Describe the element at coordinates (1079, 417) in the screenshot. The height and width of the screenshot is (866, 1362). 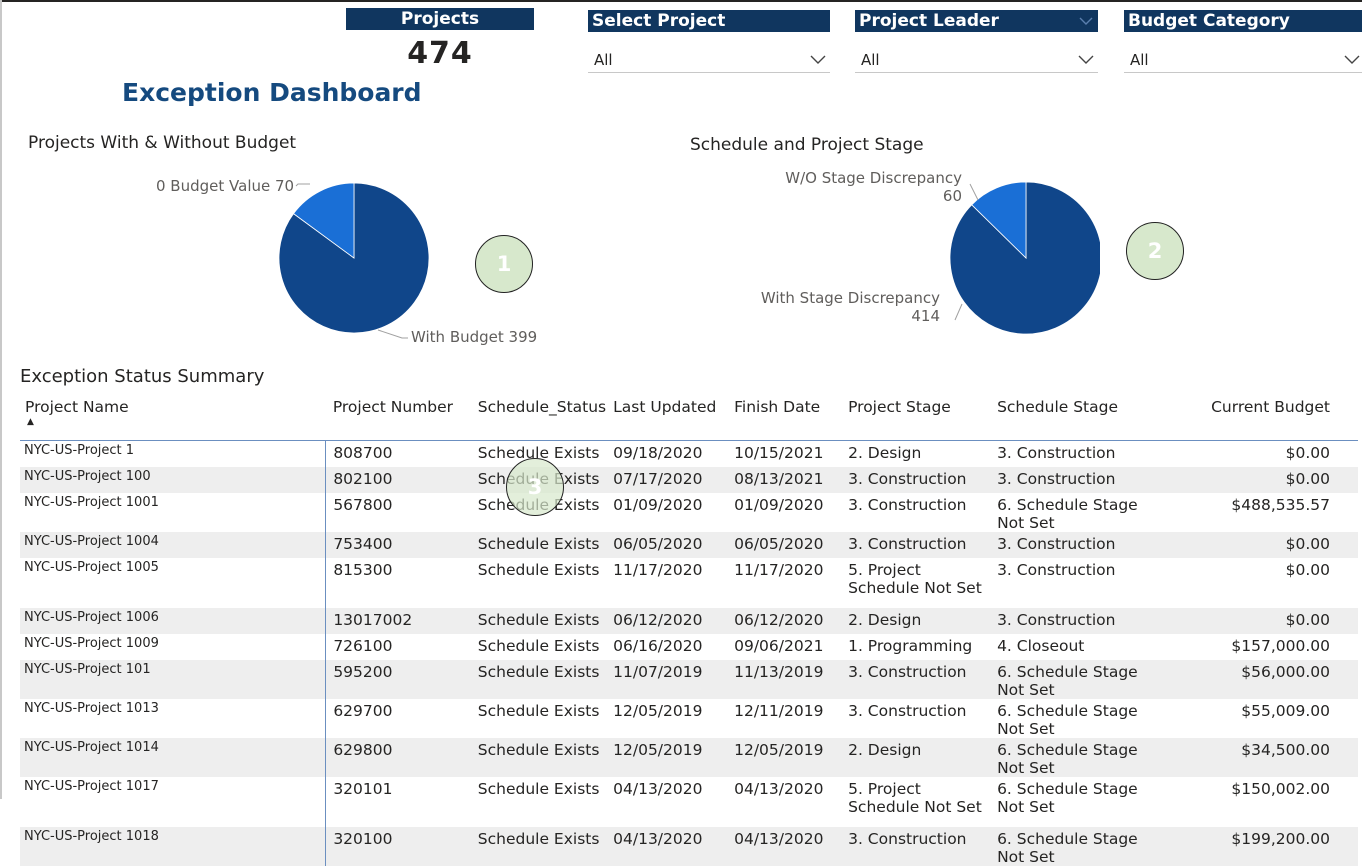
I see `column-header-schedule-stage: Schedule Stage` at that location.